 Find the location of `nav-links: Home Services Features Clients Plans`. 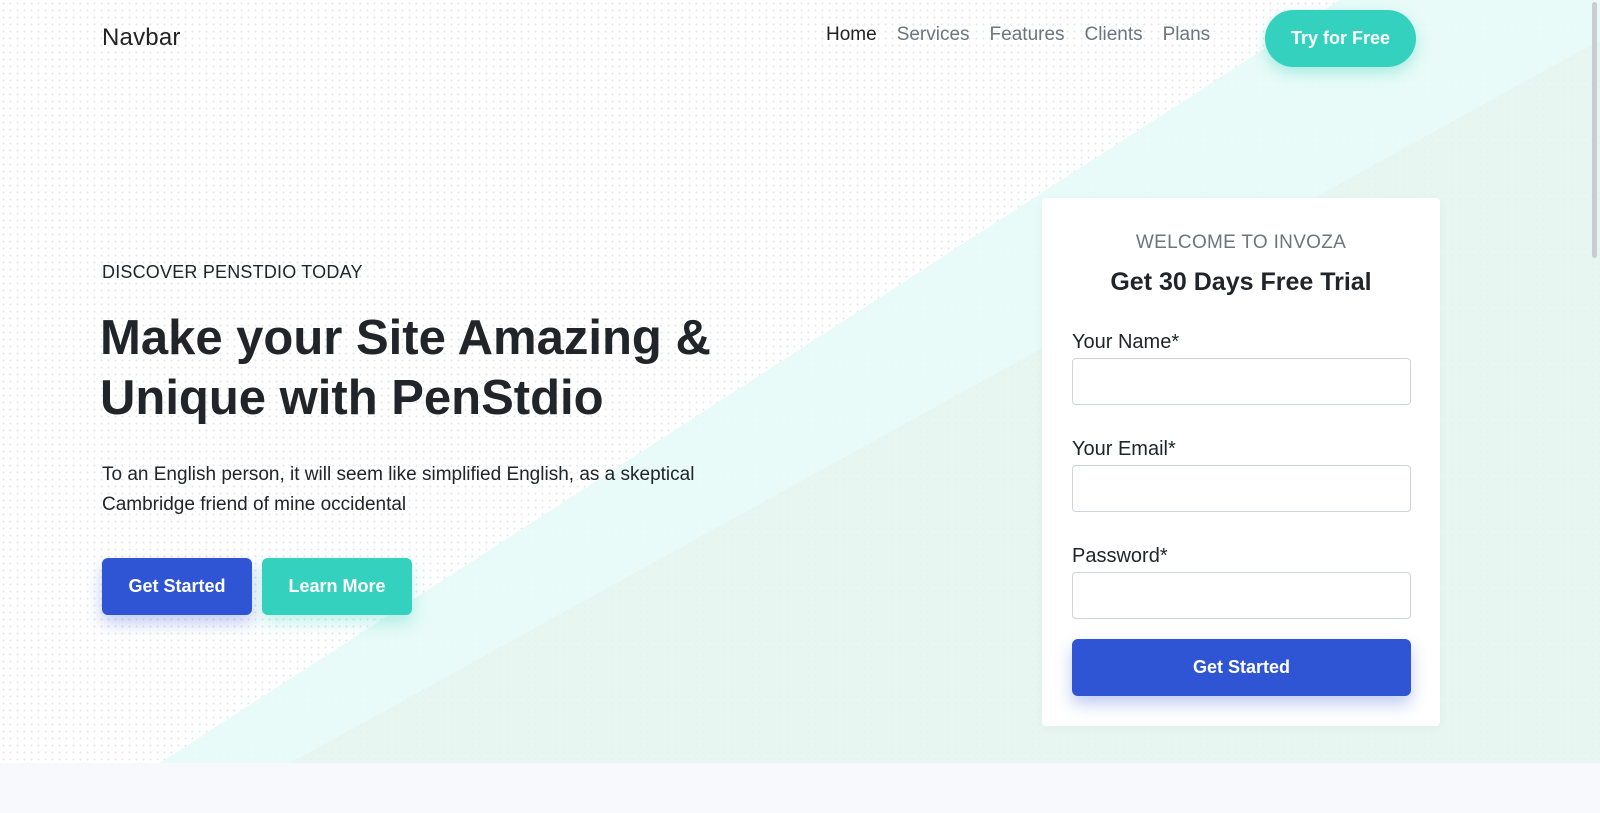

nav-links: Home Services Features Clients Plans is located at coordinates (1028, 35).